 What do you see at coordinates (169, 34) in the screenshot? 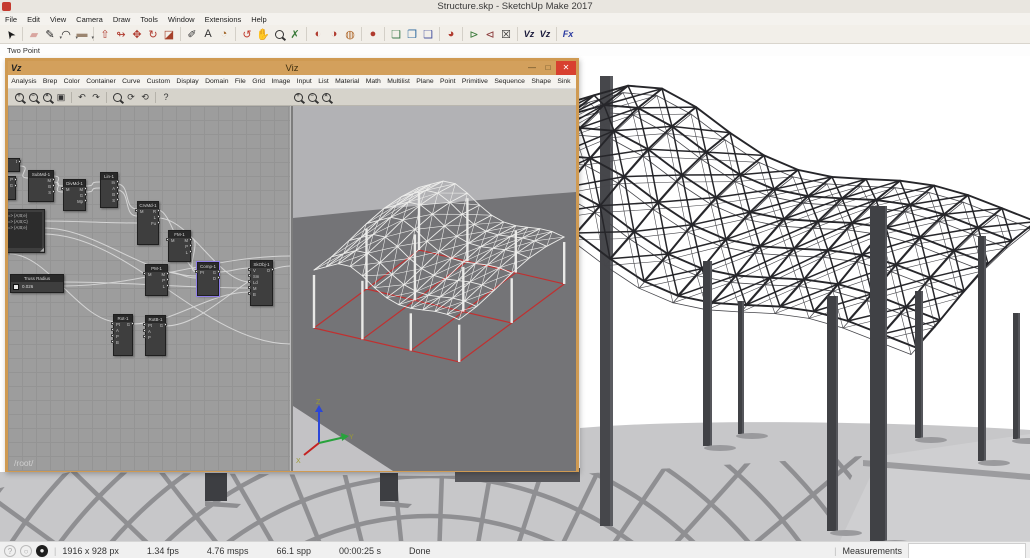
I see `paintbucket-tool-icon: ◪` at bounding box center [169, 34].